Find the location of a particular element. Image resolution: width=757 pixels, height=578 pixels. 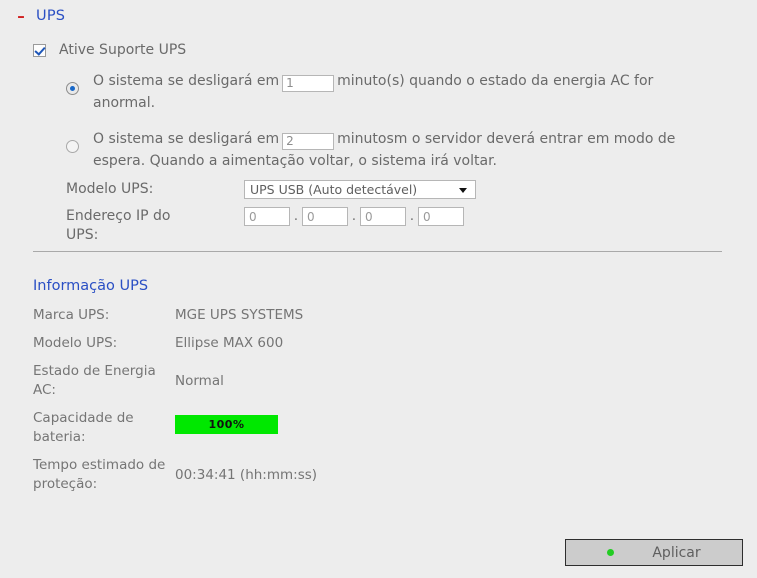

battery-capacity-bar: 100% is located at coordinates (226, 424).